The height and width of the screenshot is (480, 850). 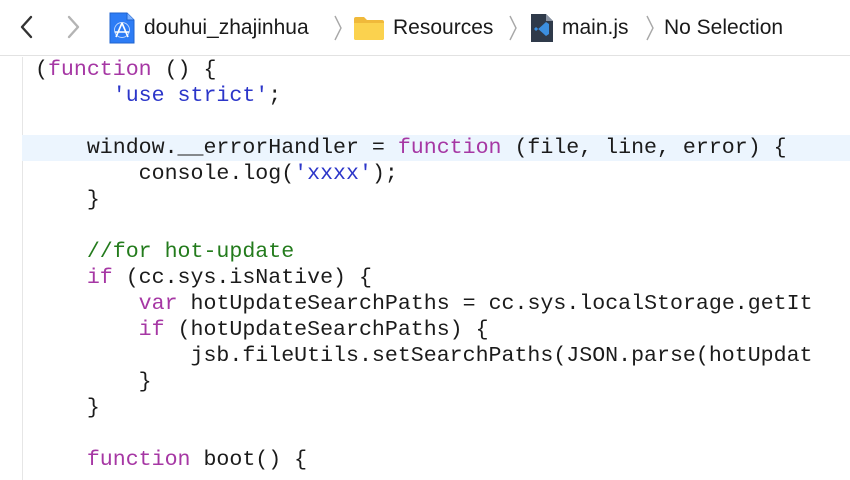 I want to click on folder-icon, so click(x=369, y=28).